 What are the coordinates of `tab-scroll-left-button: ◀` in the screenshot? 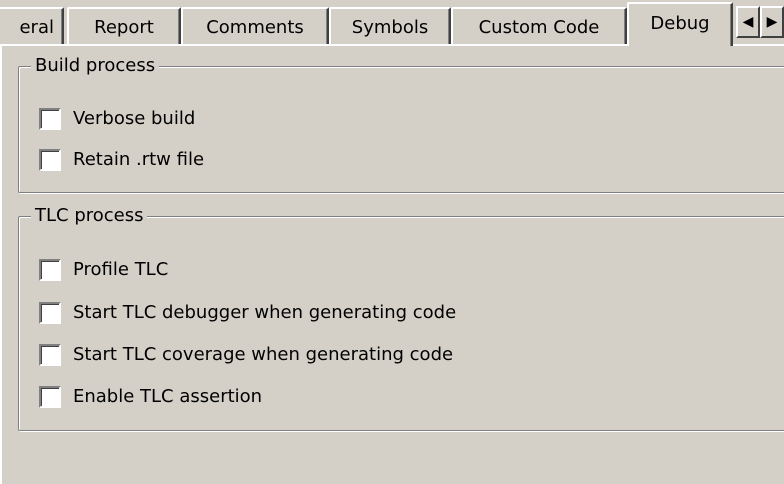 It's located at (748, 22).